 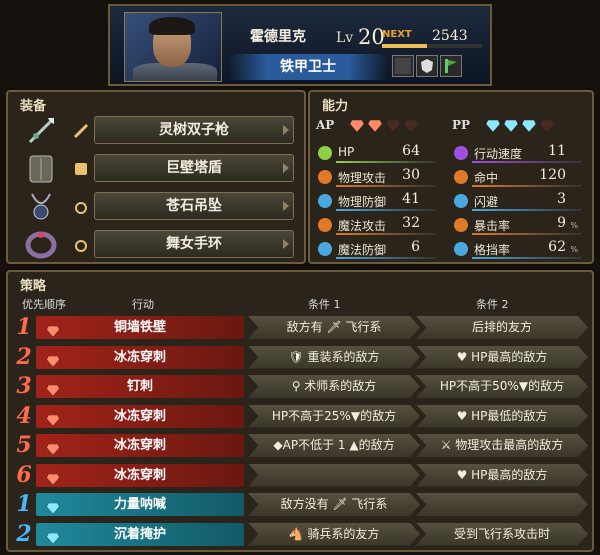 What do you see at coordinates (194, 206) in the screenshot?
I see `equipment-name: 苍石吊坠` at bounding box center [194, 206].